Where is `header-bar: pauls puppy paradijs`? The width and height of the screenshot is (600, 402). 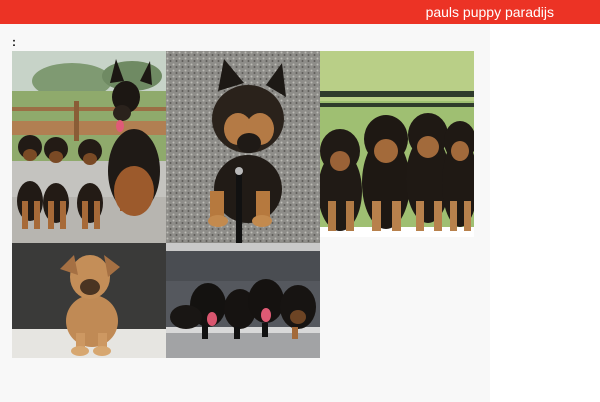 header-bar: pauls puppy paradijs is located at coordinates (300, 12).